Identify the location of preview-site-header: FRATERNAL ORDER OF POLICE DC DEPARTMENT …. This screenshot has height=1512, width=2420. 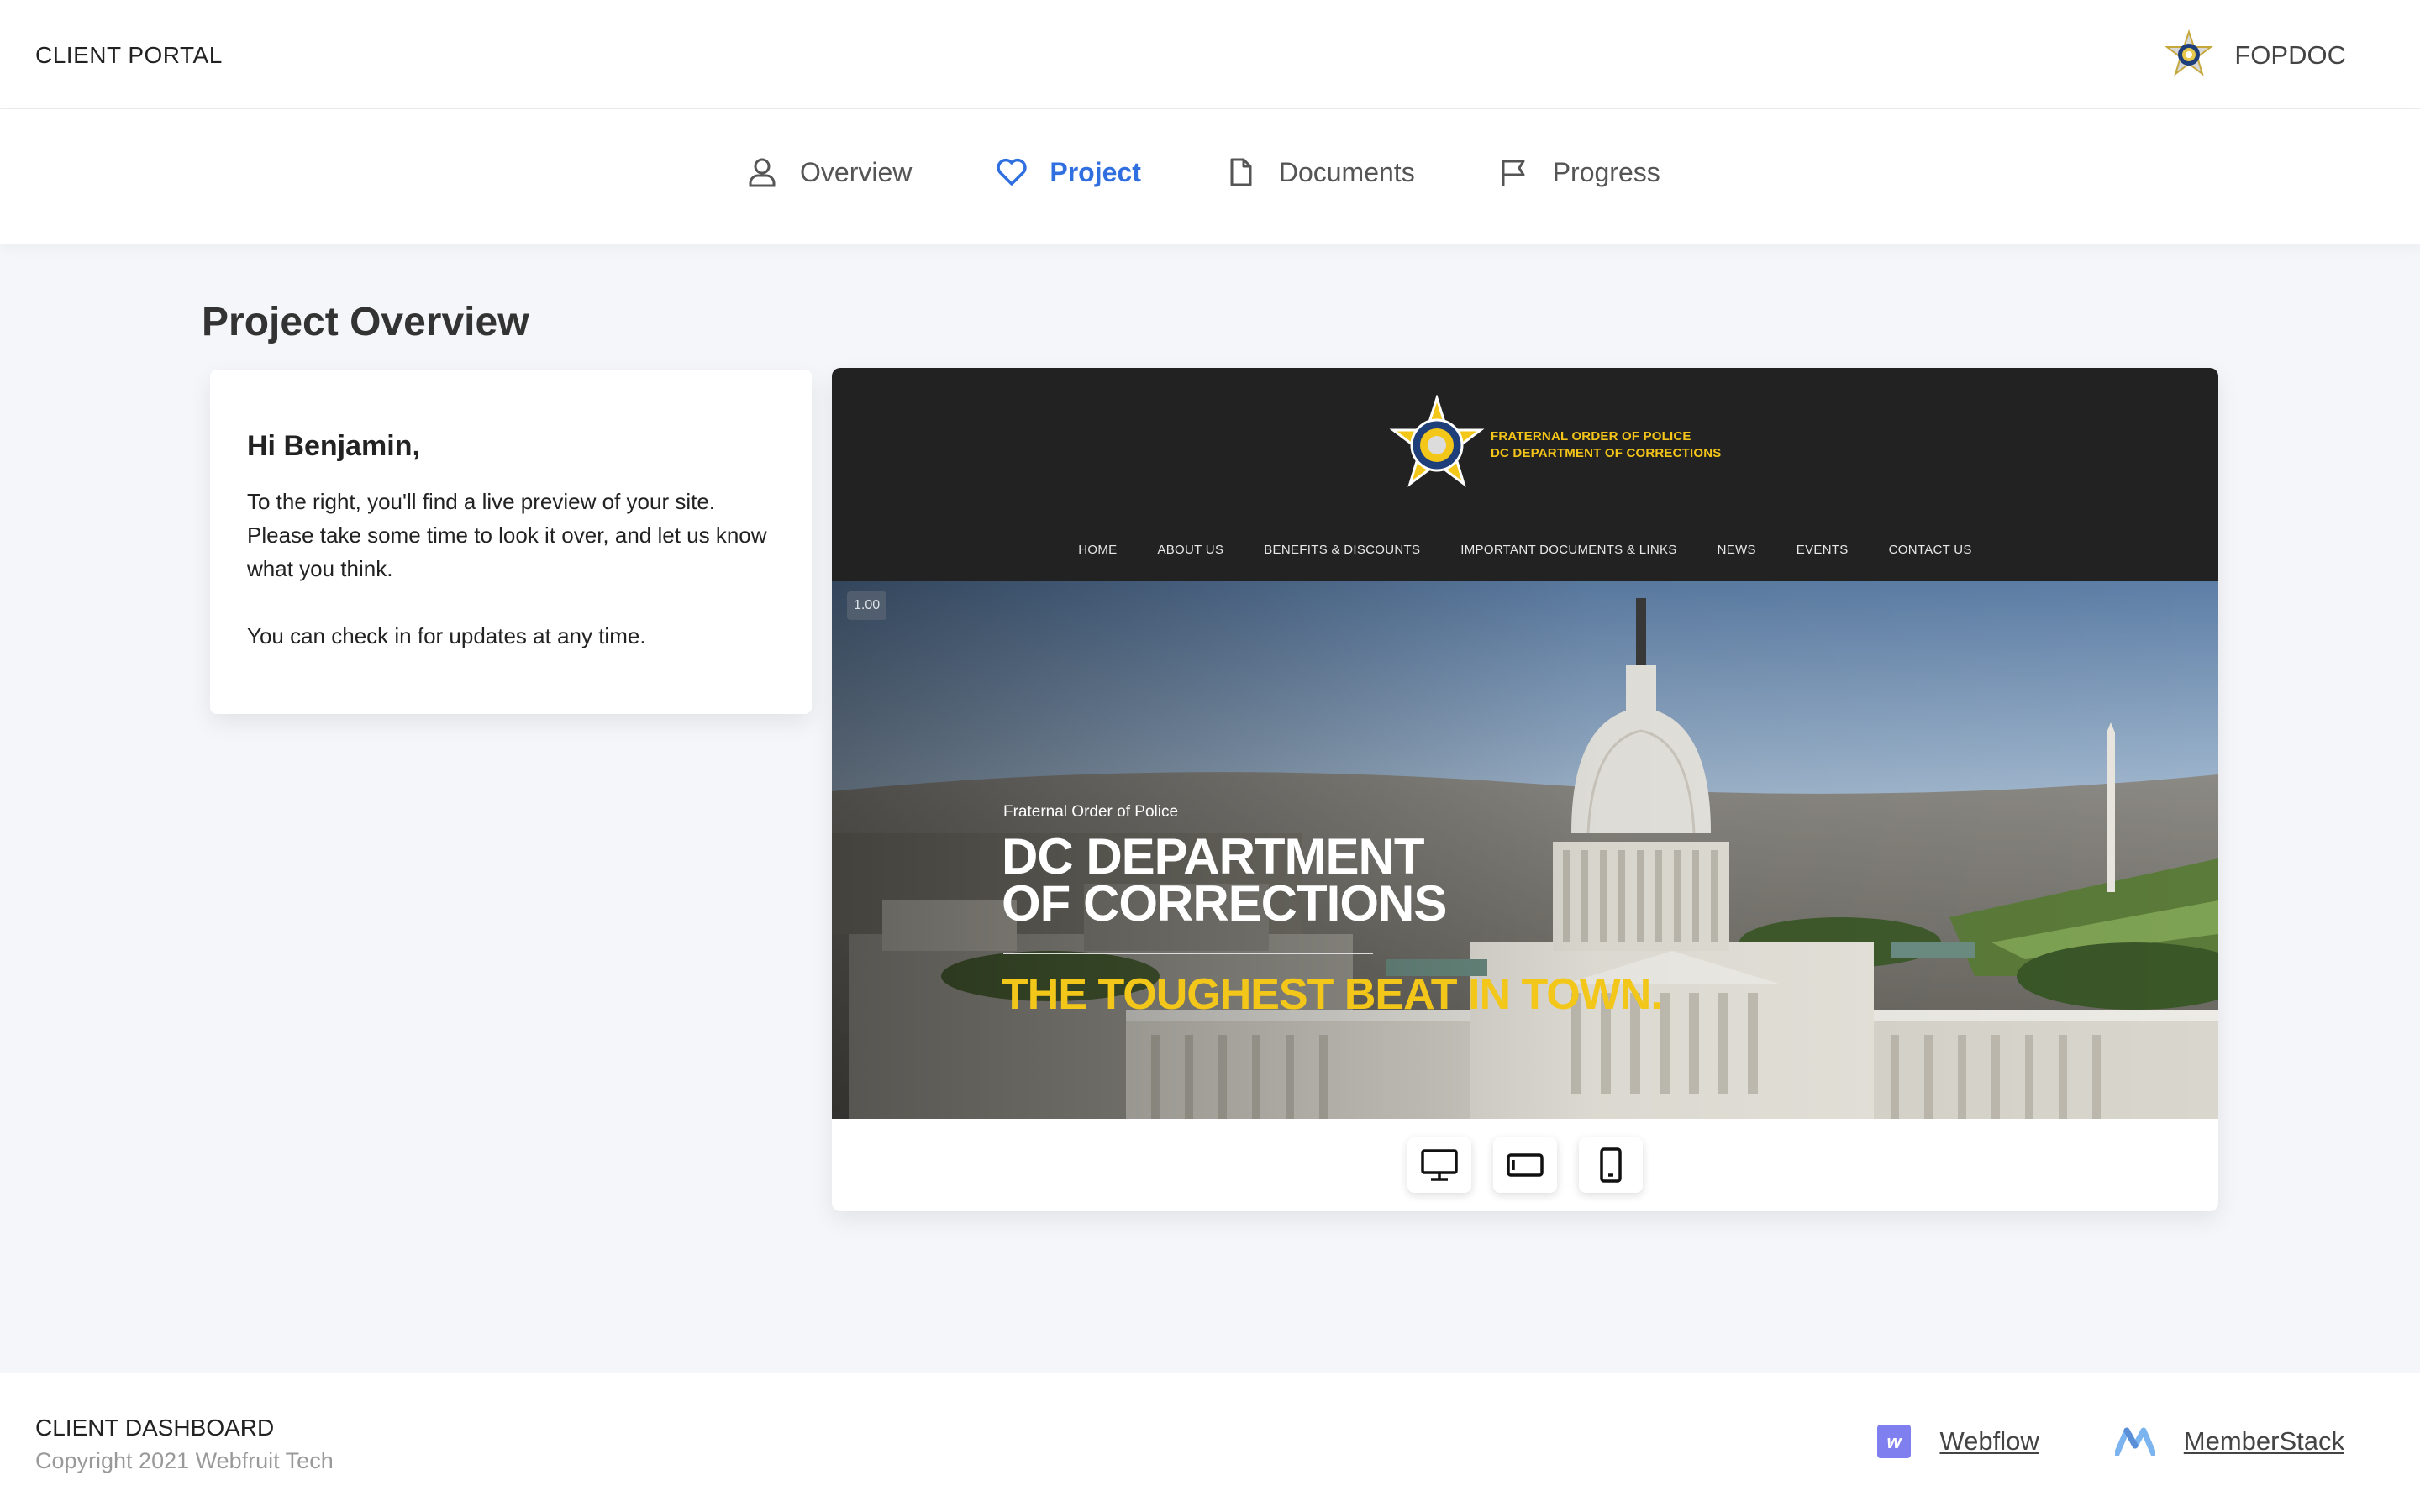
(1525, 474).